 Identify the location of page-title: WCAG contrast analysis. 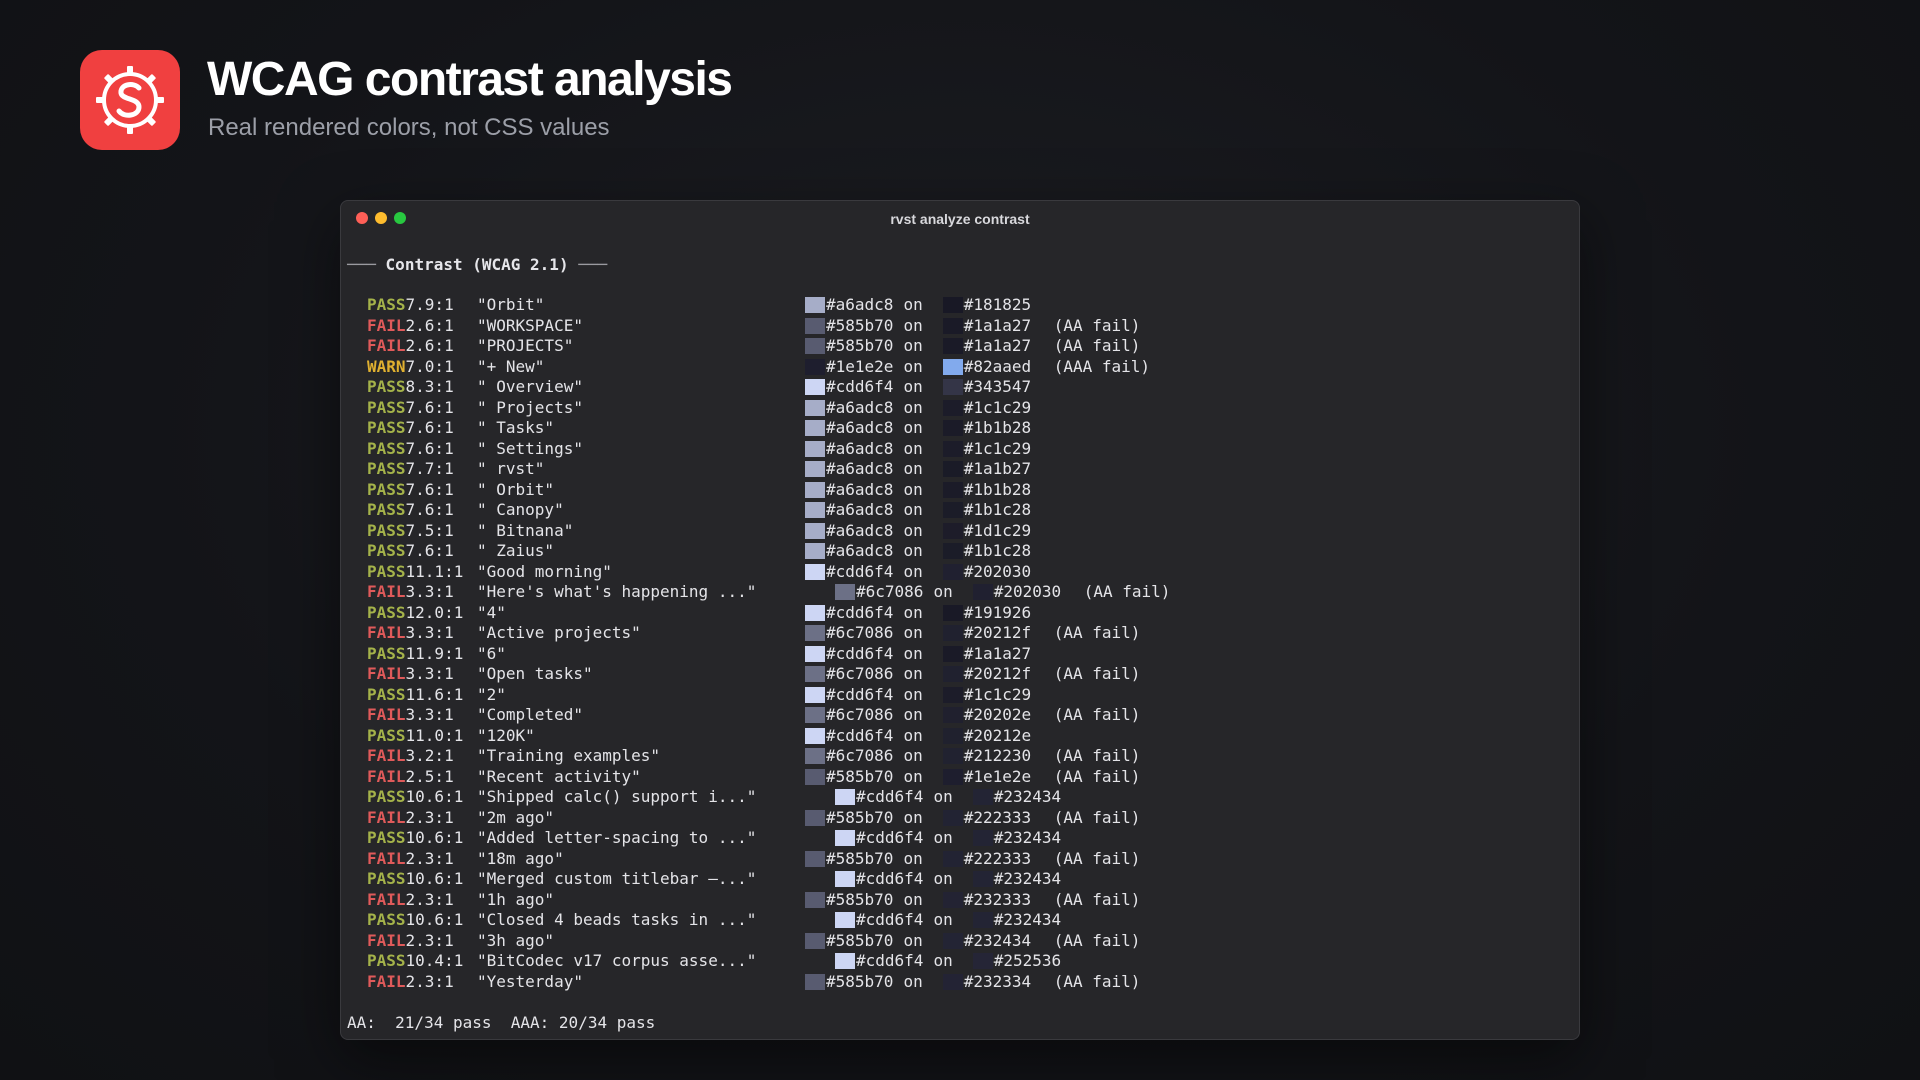
(470, 79).